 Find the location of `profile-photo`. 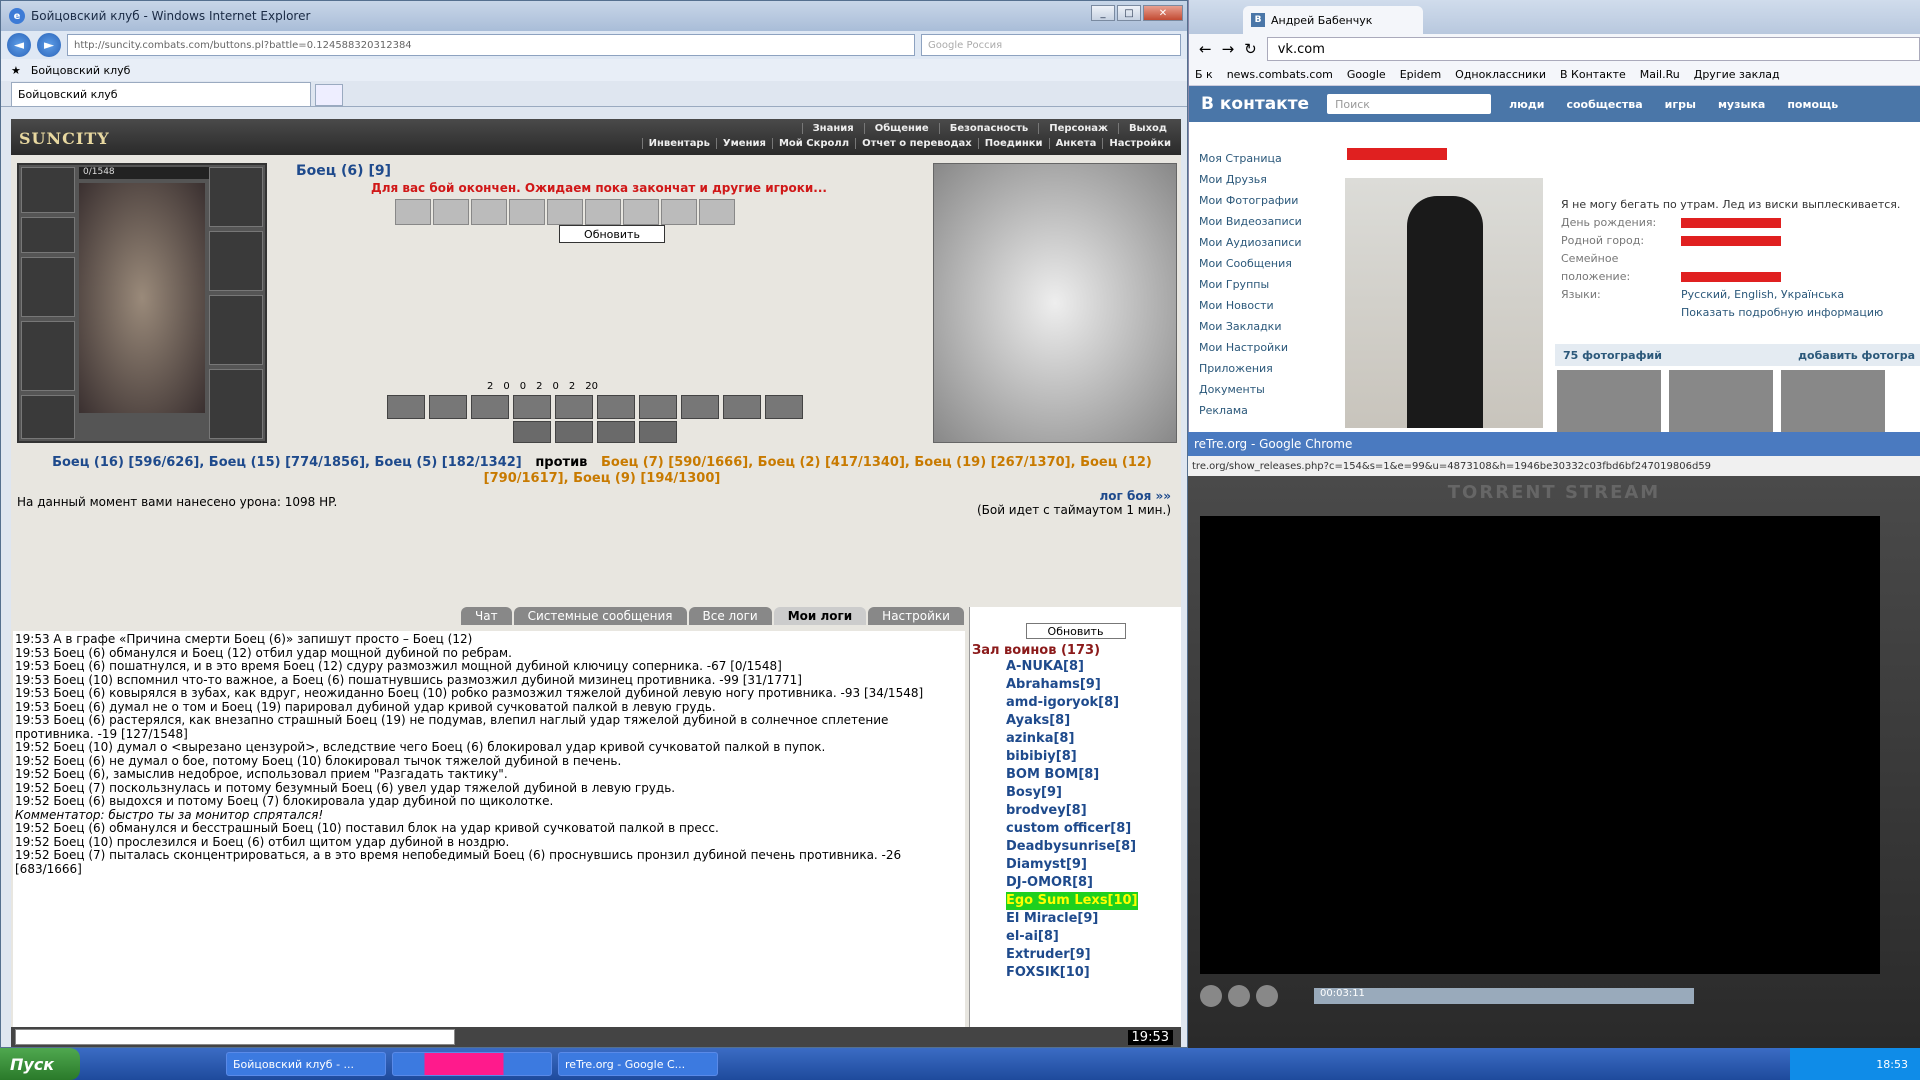

profile-photo is located at coordinates (1444, 303).